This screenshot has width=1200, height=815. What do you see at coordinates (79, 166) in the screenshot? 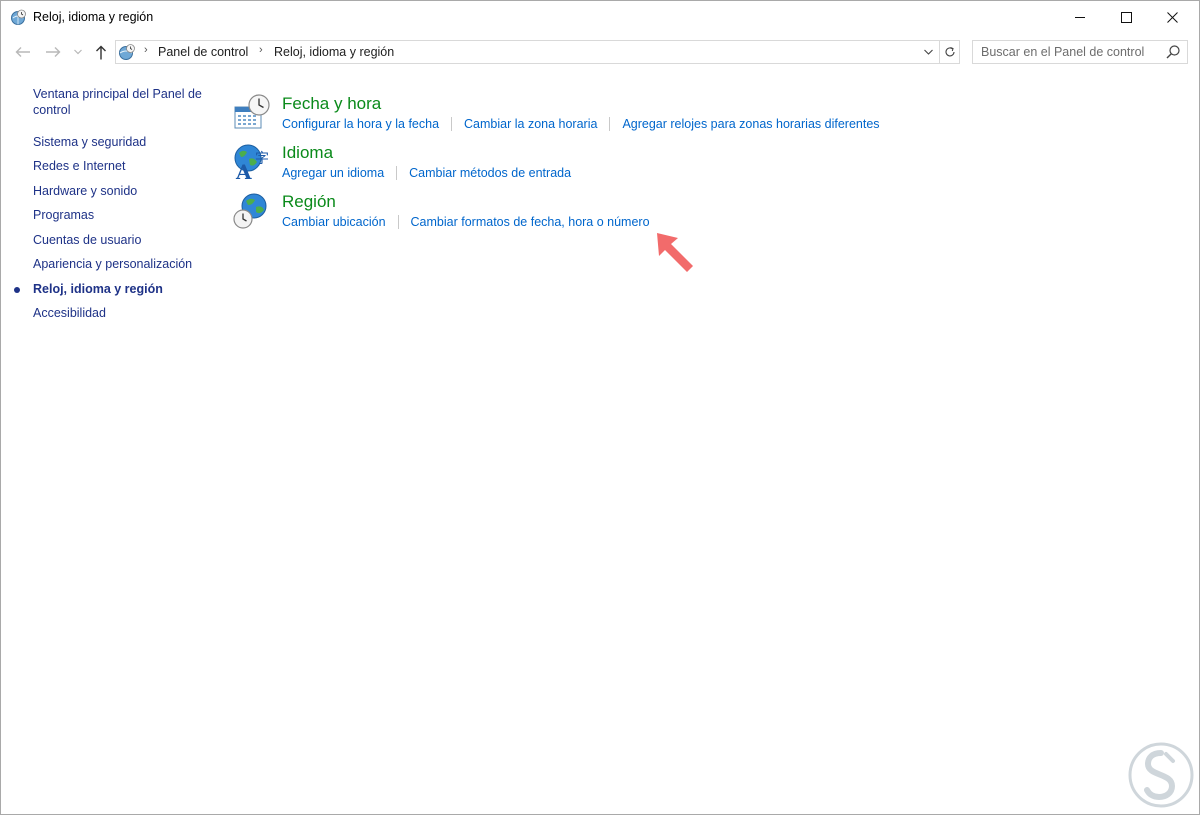
I see `sidebar-item-network-internet: Redes e Internet` at bounding box center [79, 166].